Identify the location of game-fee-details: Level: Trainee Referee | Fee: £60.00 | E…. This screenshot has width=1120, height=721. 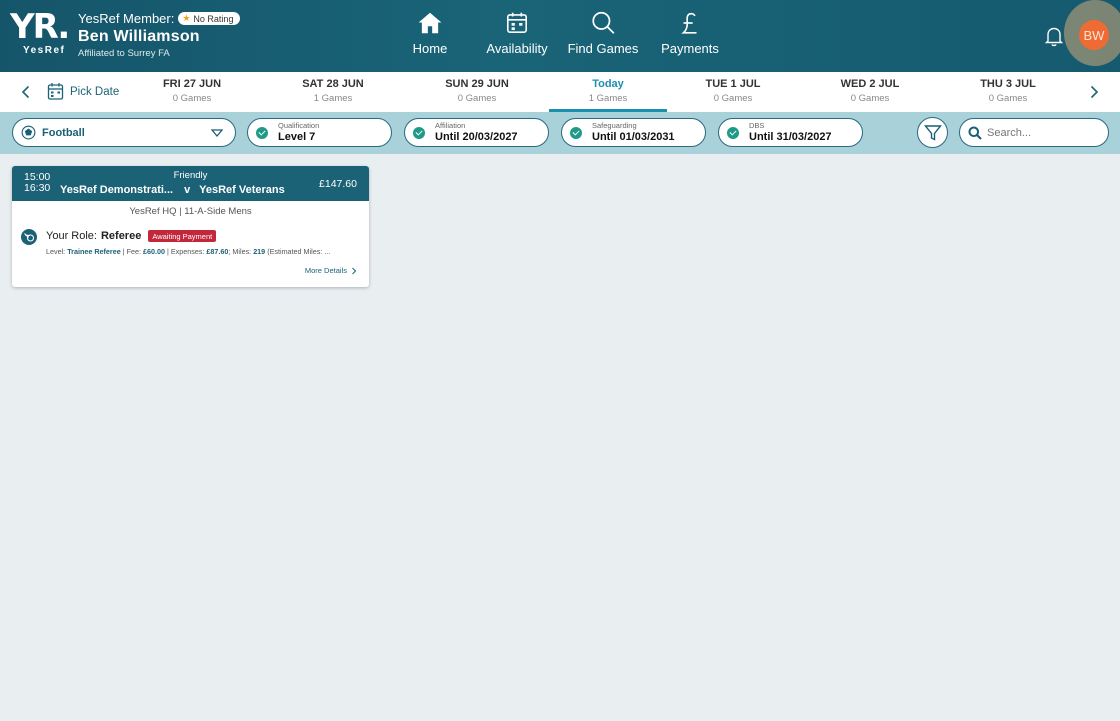
(188, 251).